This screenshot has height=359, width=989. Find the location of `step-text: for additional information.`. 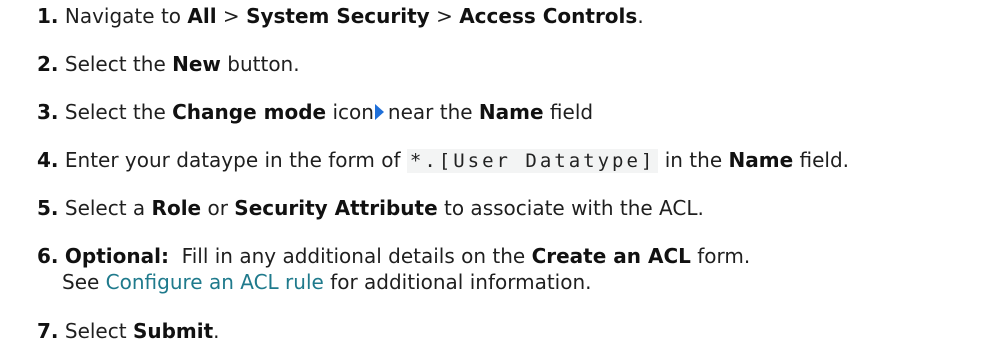

step-text: for additional information. is located at coordinates (457, 282).